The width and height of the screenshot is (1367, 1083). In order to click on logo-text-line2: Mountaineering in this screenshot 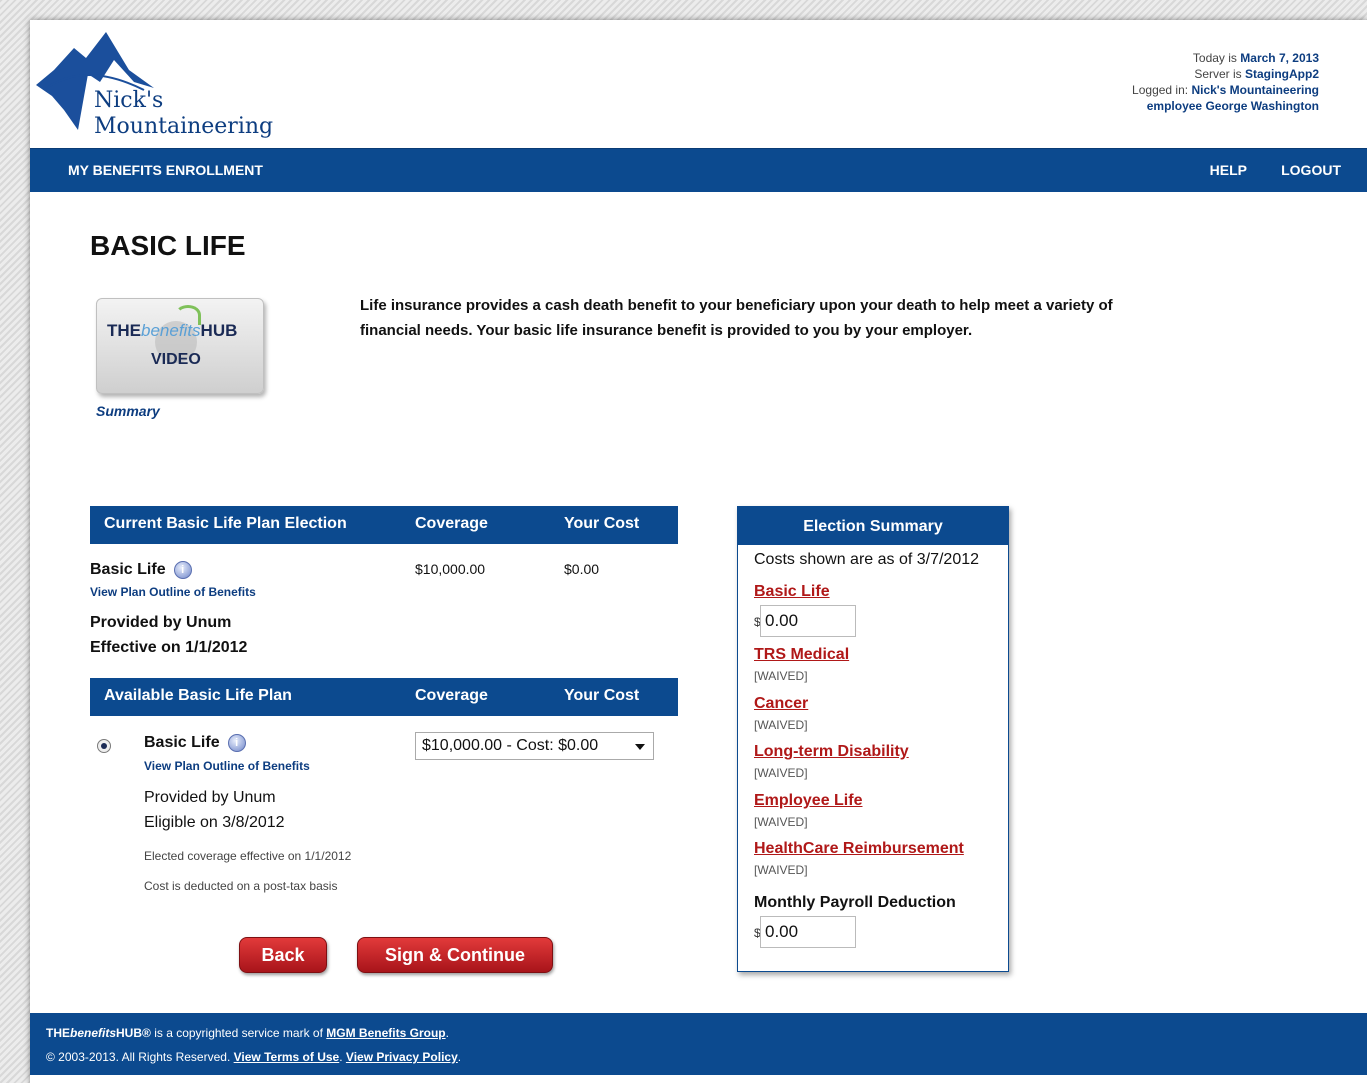, I will do `click(184, 126)`.